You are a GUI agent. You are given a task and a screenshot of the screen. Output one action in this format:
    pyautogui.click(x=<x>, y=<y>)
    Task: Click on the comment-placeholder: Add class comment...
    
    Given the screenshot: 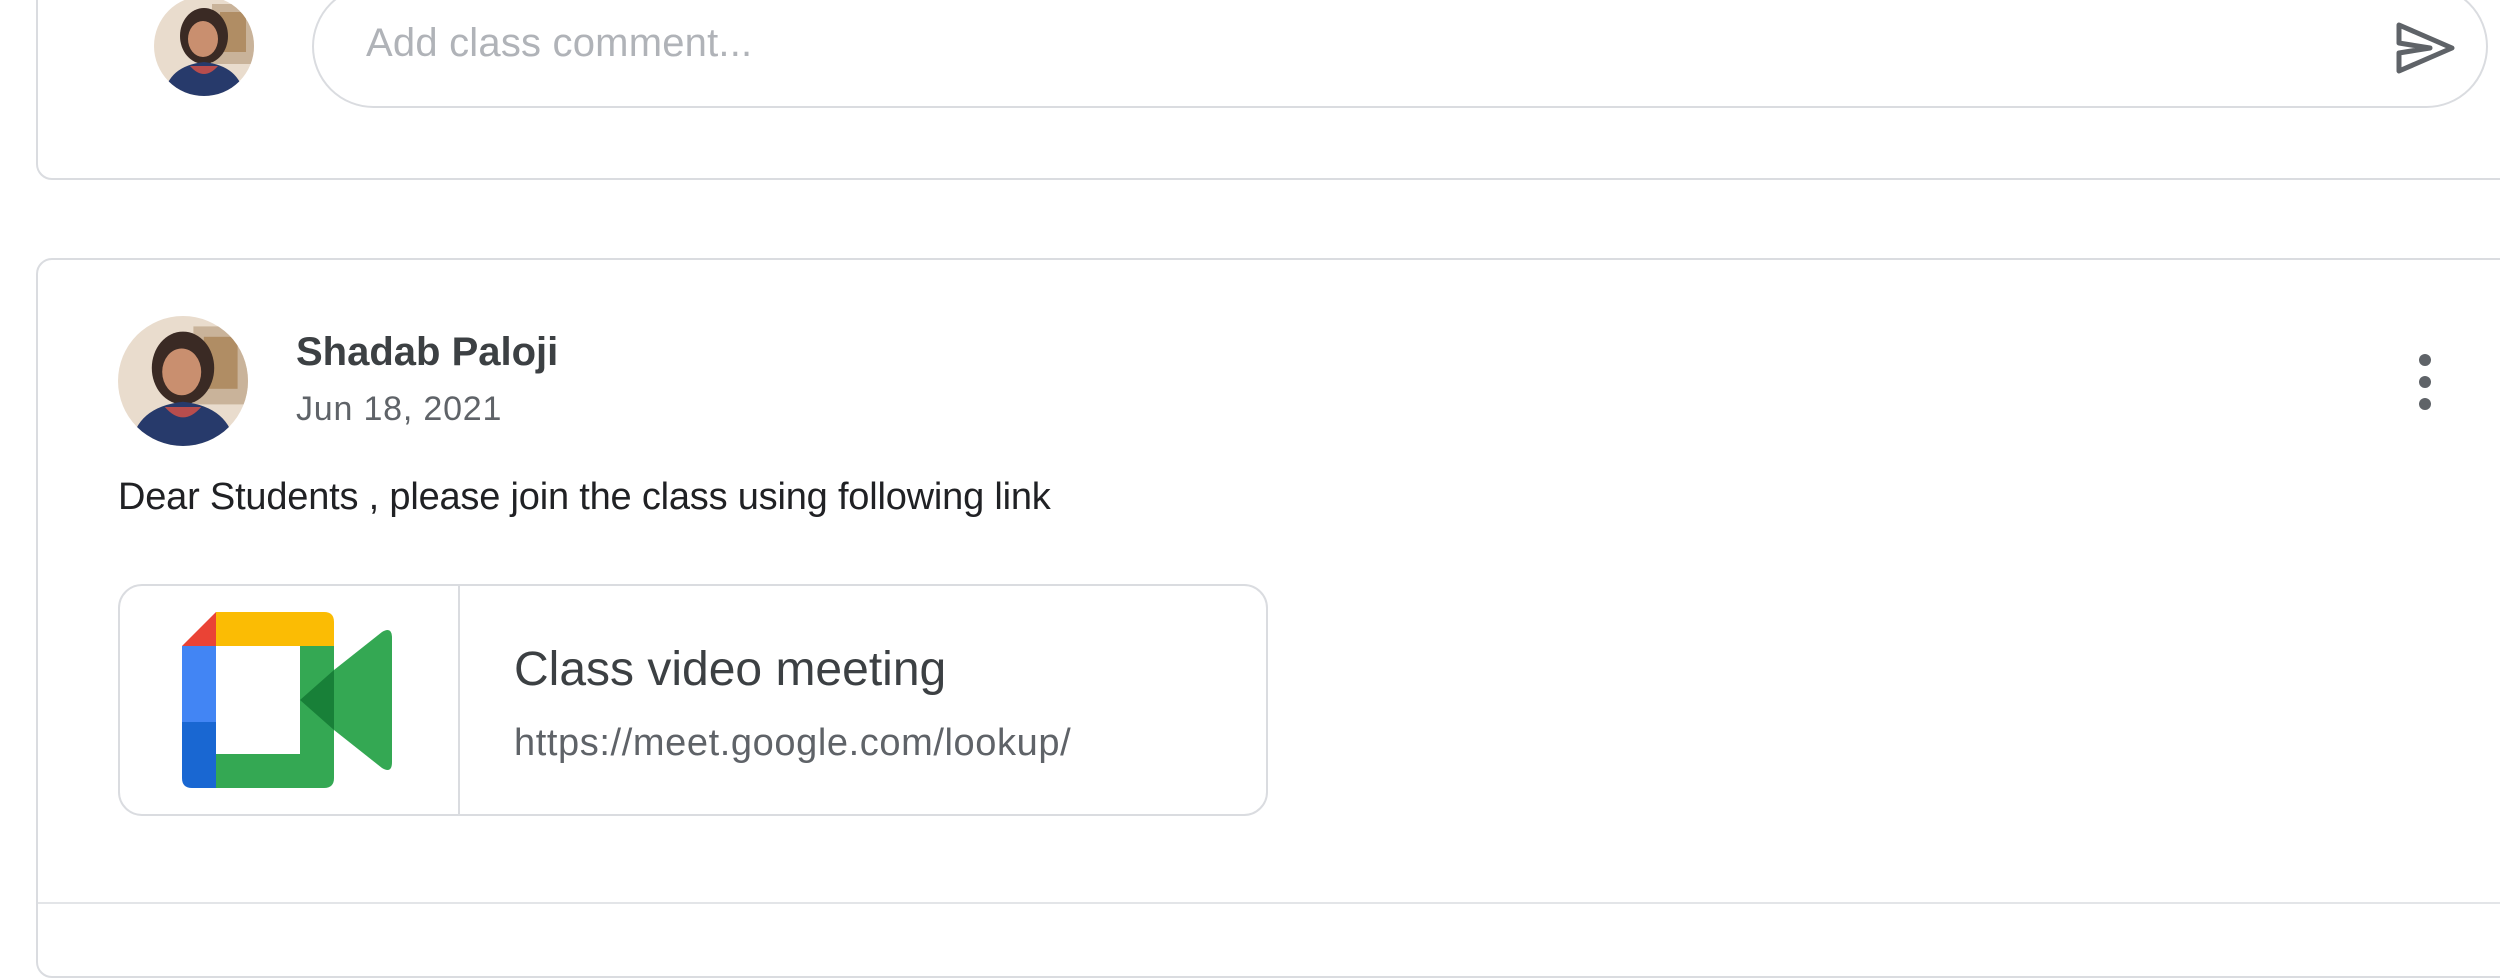 What is the action you would take?
    pyautogui.click(x=559, y=43)
    